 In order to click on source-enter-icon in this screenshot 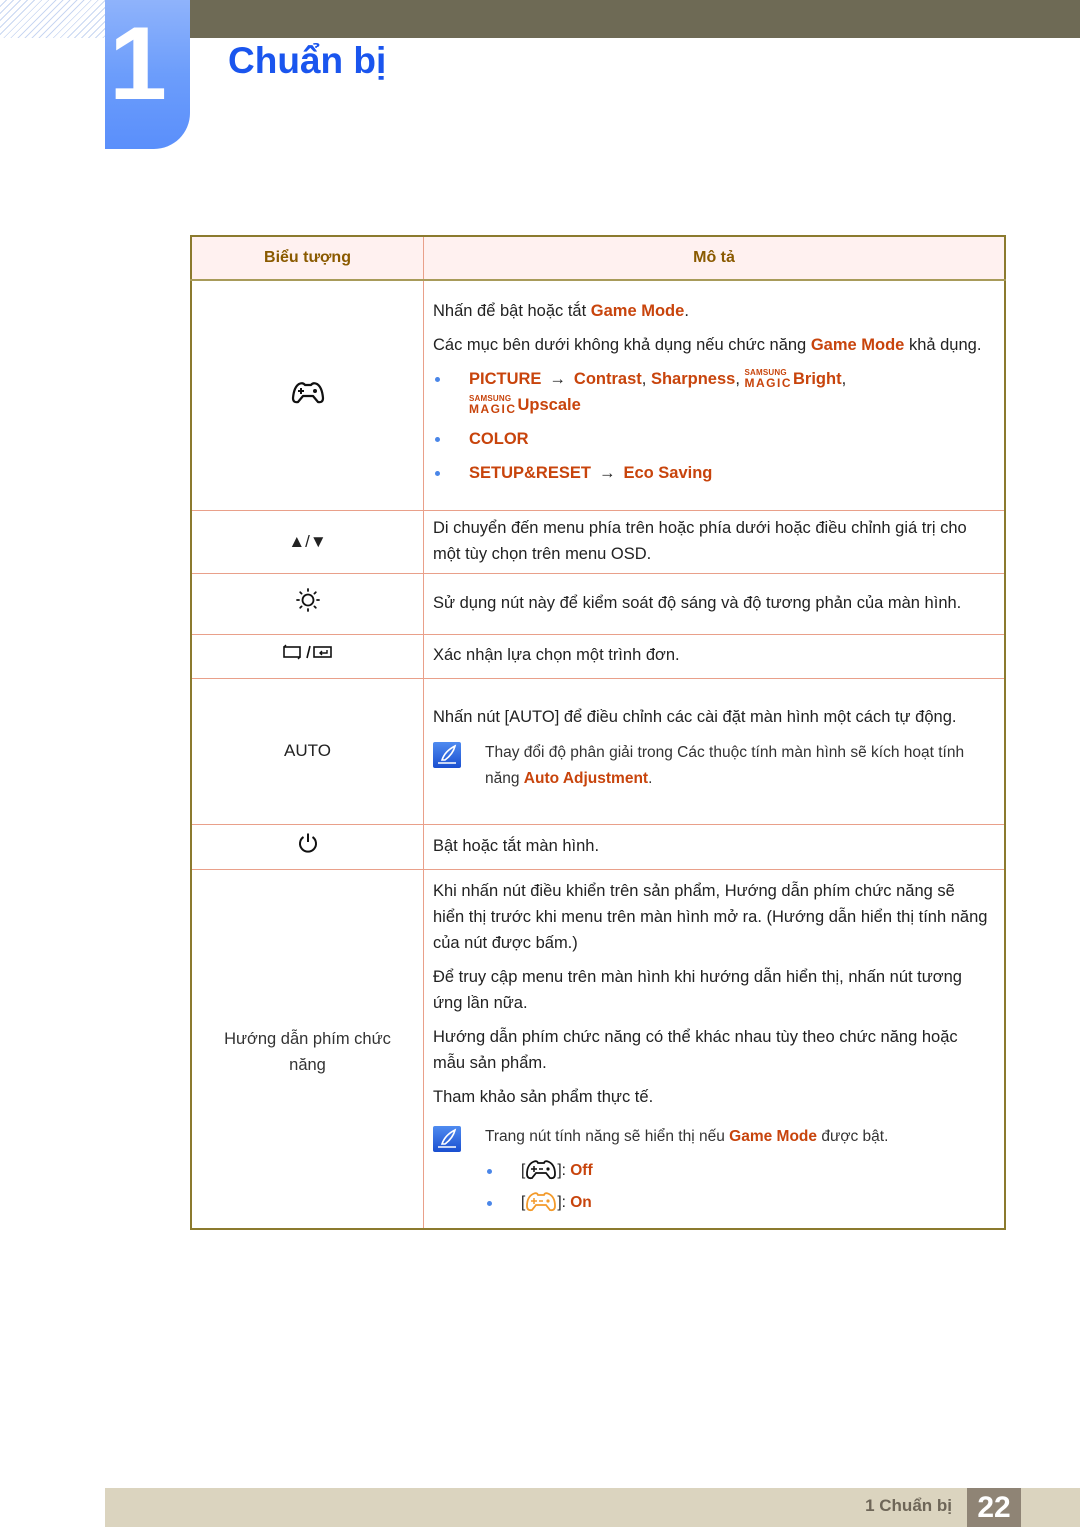, I will do `click(307, 652)`.